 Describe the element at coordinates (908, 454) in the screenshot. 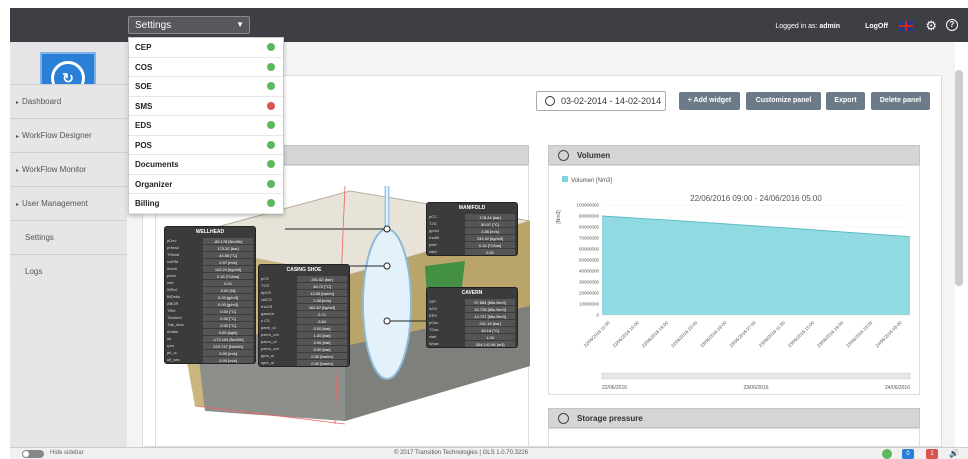

I see `notification-badge-blue: 0` at that location.